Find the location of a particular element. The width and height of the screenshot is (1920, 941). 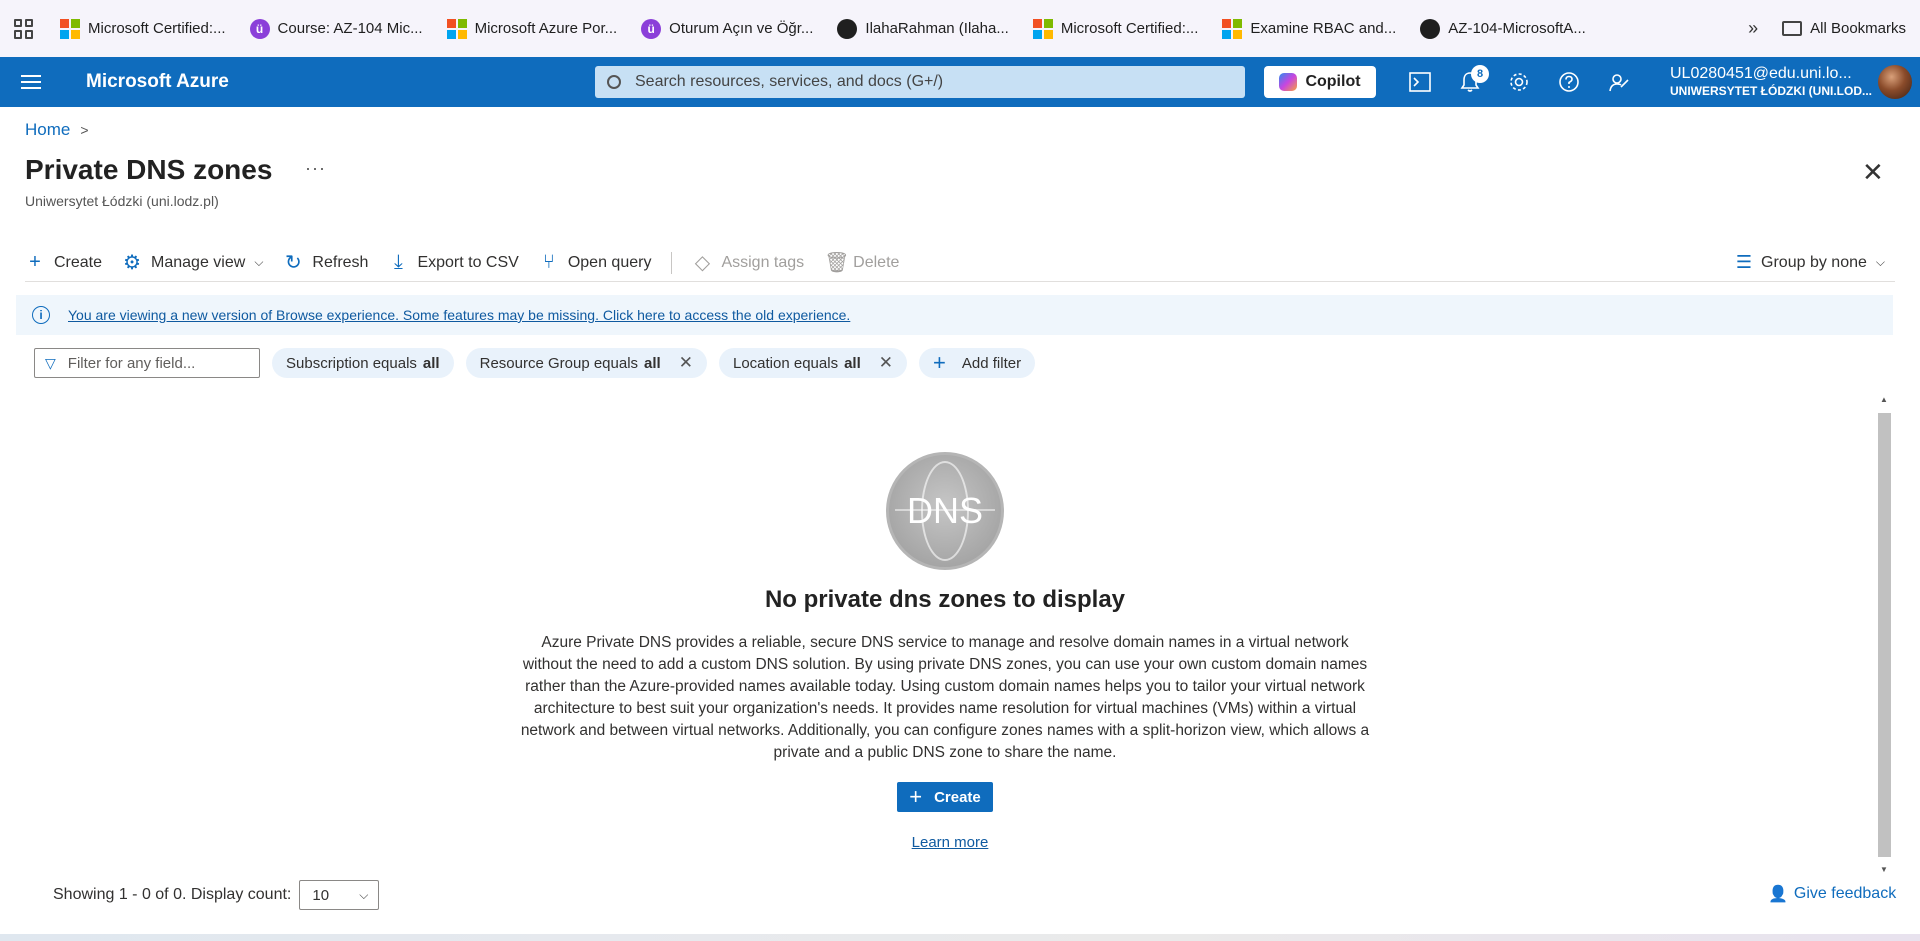

filter-pill-label: Resource Group equals is located at coordinates (559, 363).